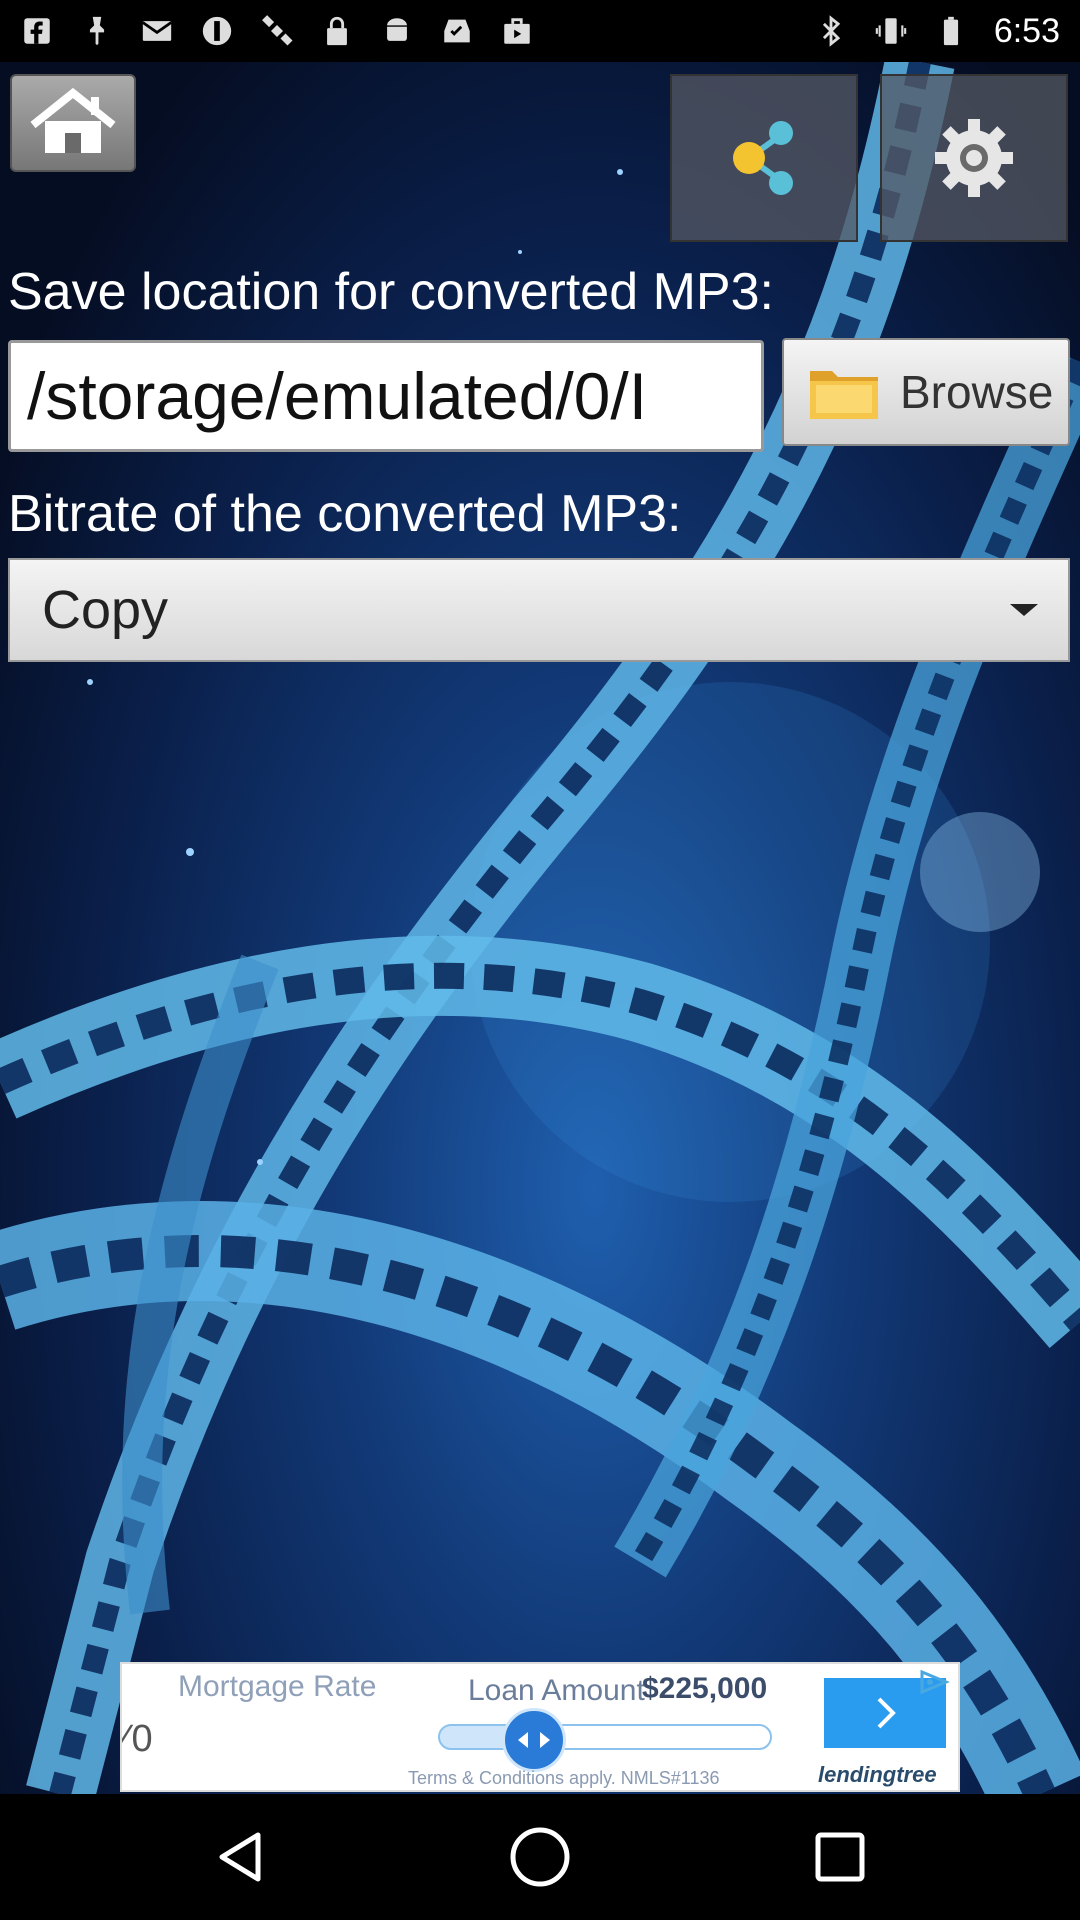  I want to click on ad-mortgage-label: Mortgage Rate, so click(277, 1686).